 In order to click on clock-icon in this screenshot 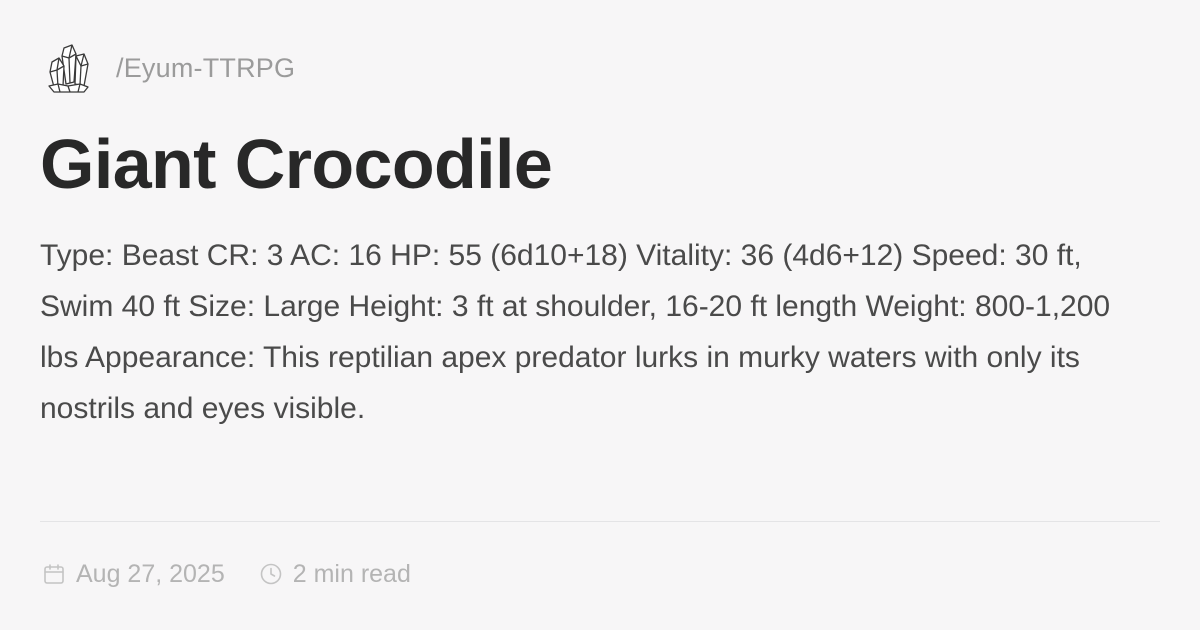, I will do `click(271, 574)`.